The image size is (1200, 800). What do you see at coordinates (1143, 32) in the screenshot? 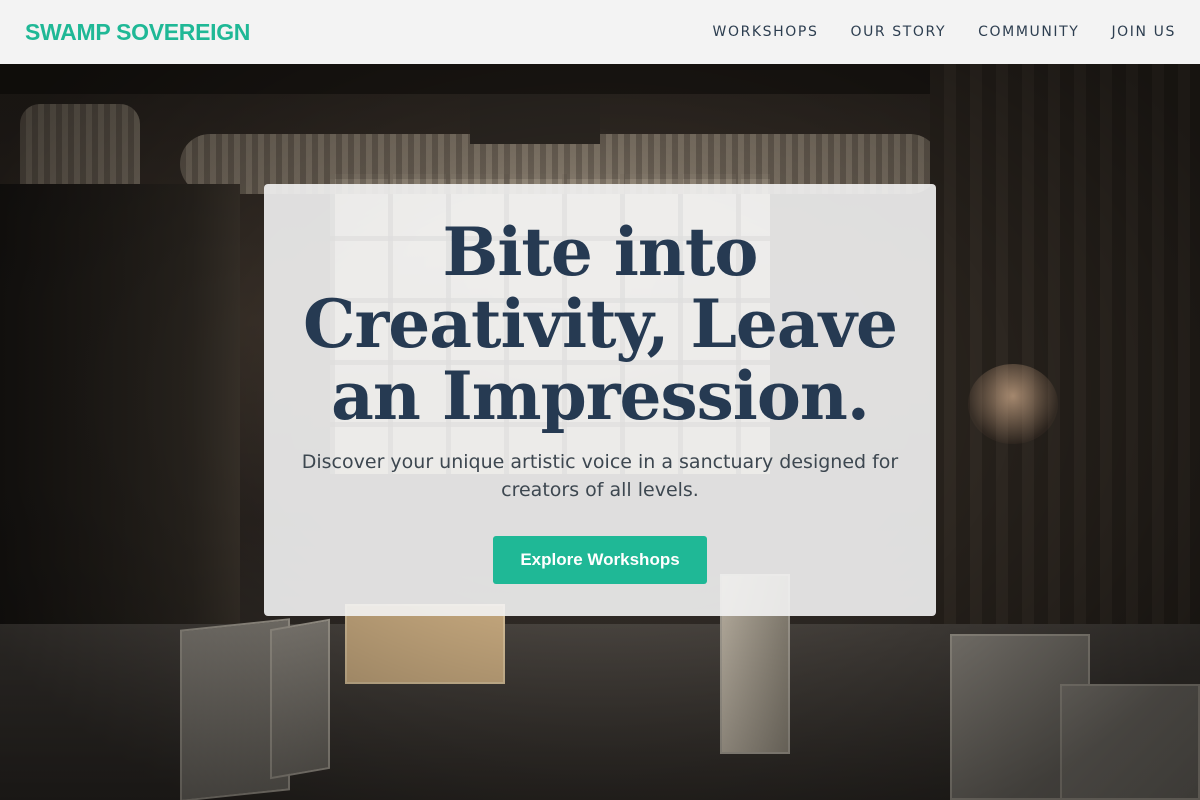
I see `nav-link-join-us: JOIN US` at bounding box center [1143, 32].